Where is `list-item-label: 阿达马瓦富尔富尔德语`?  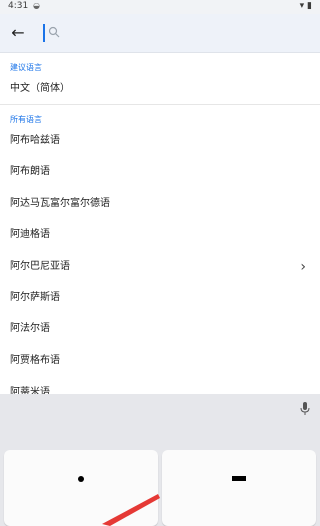 list-item-label: 阿达马瓦富尔富尔德语 is located at coordinates (60, 203).